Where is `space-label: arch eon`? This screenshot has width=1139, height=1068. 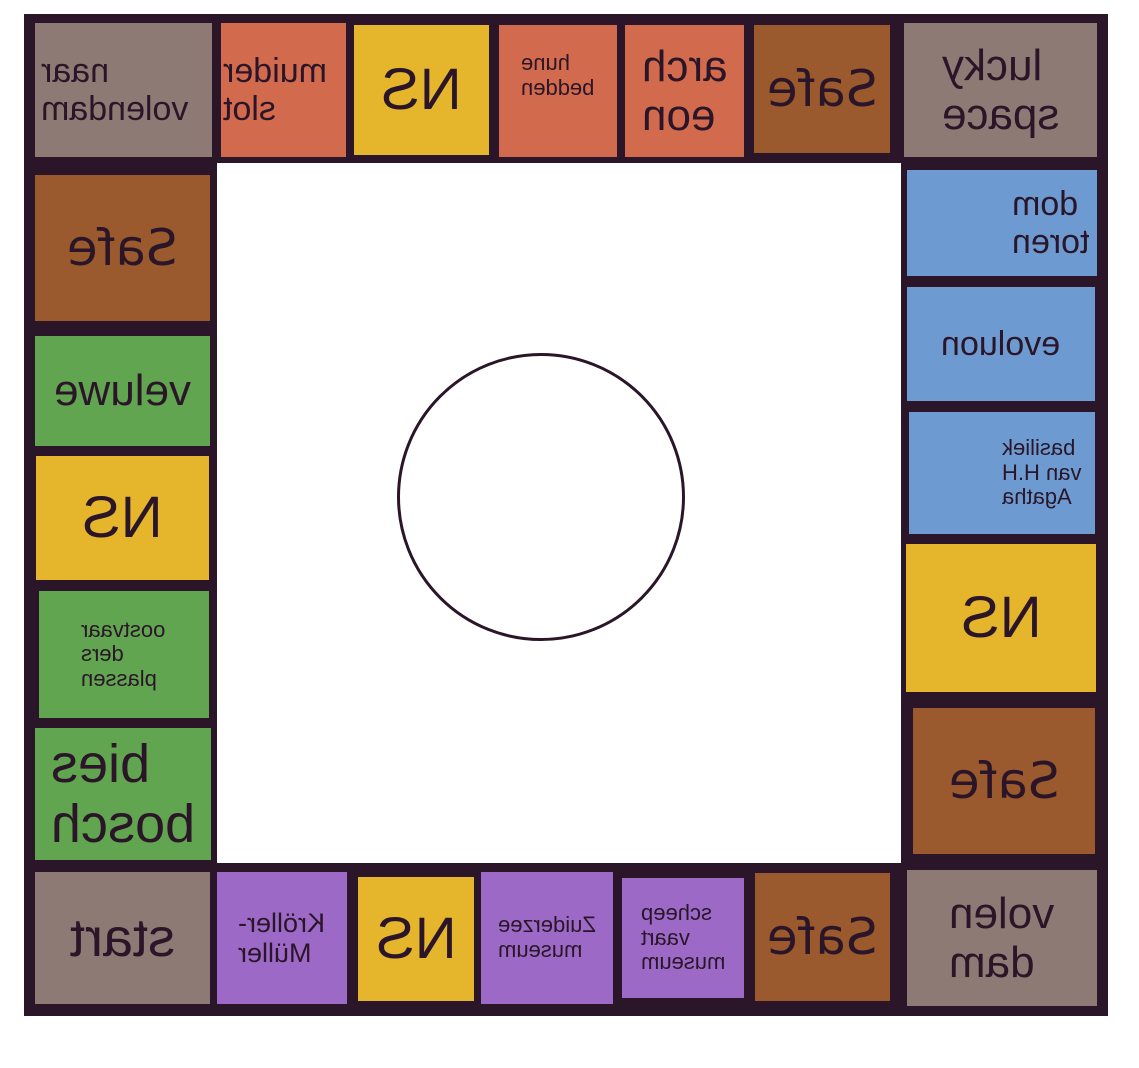 space-label: arch eon is located at coordinates (684, 90).